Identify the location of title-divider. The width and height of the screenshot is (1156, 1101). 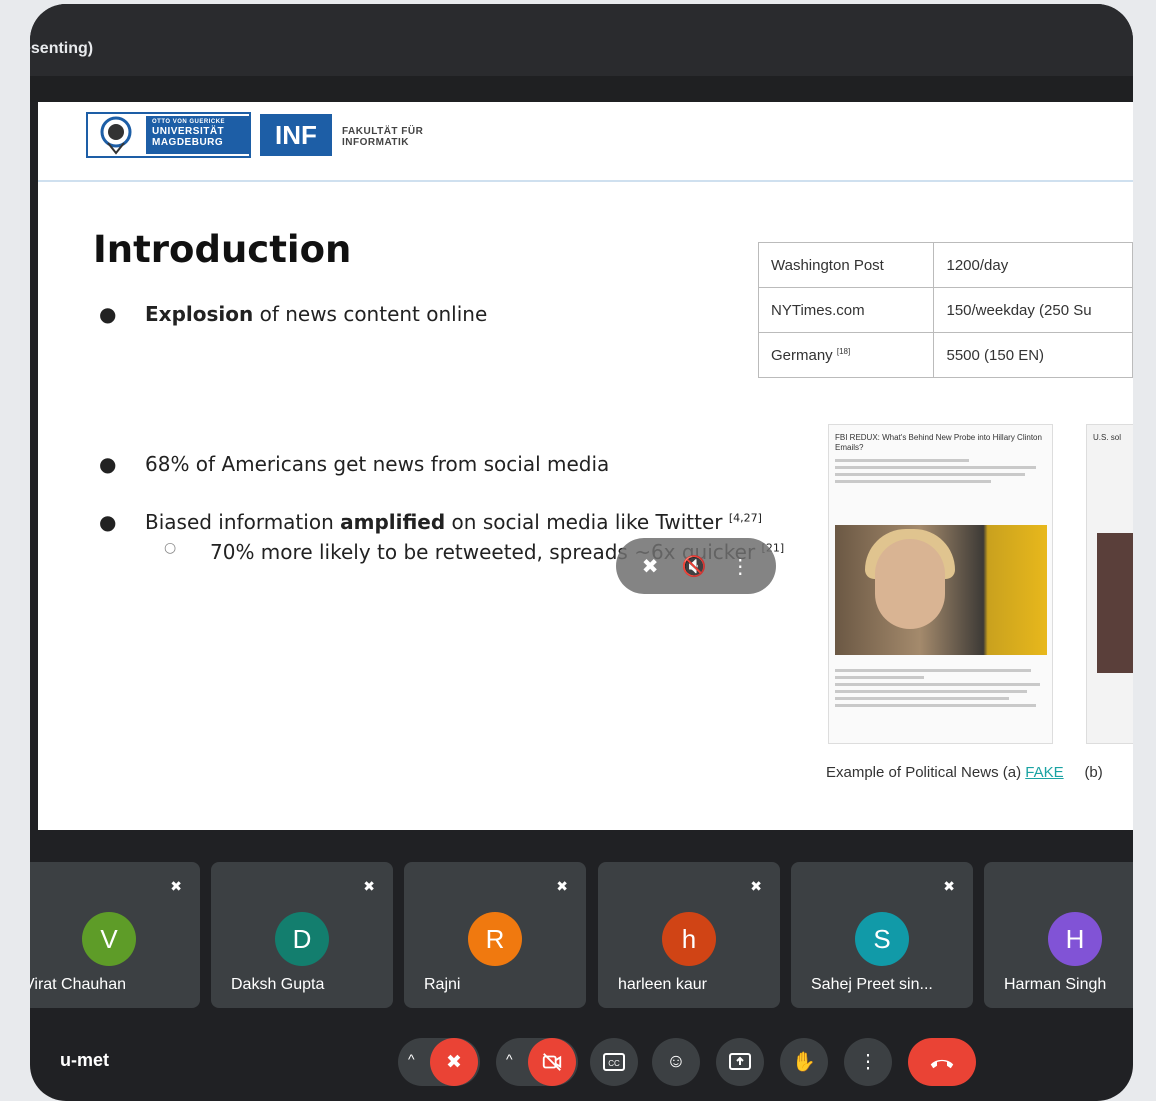
(581, 89).